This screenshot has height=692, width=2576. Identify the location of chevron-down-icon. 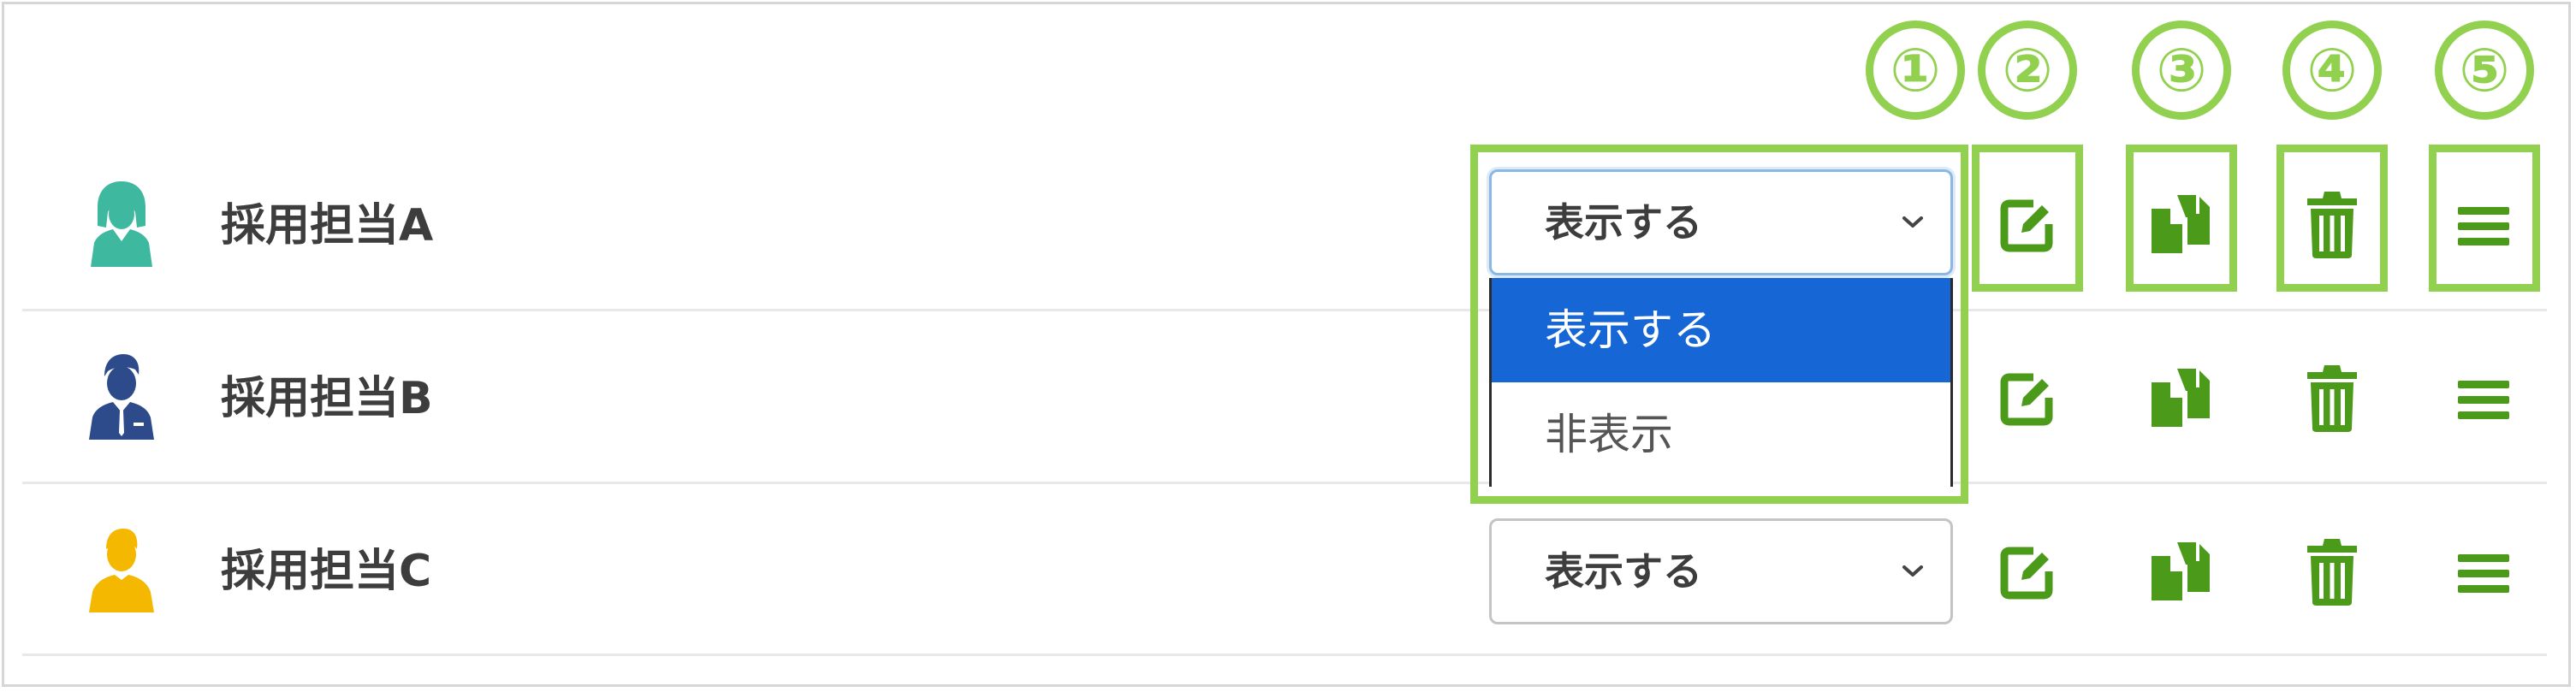
(1912, 571).